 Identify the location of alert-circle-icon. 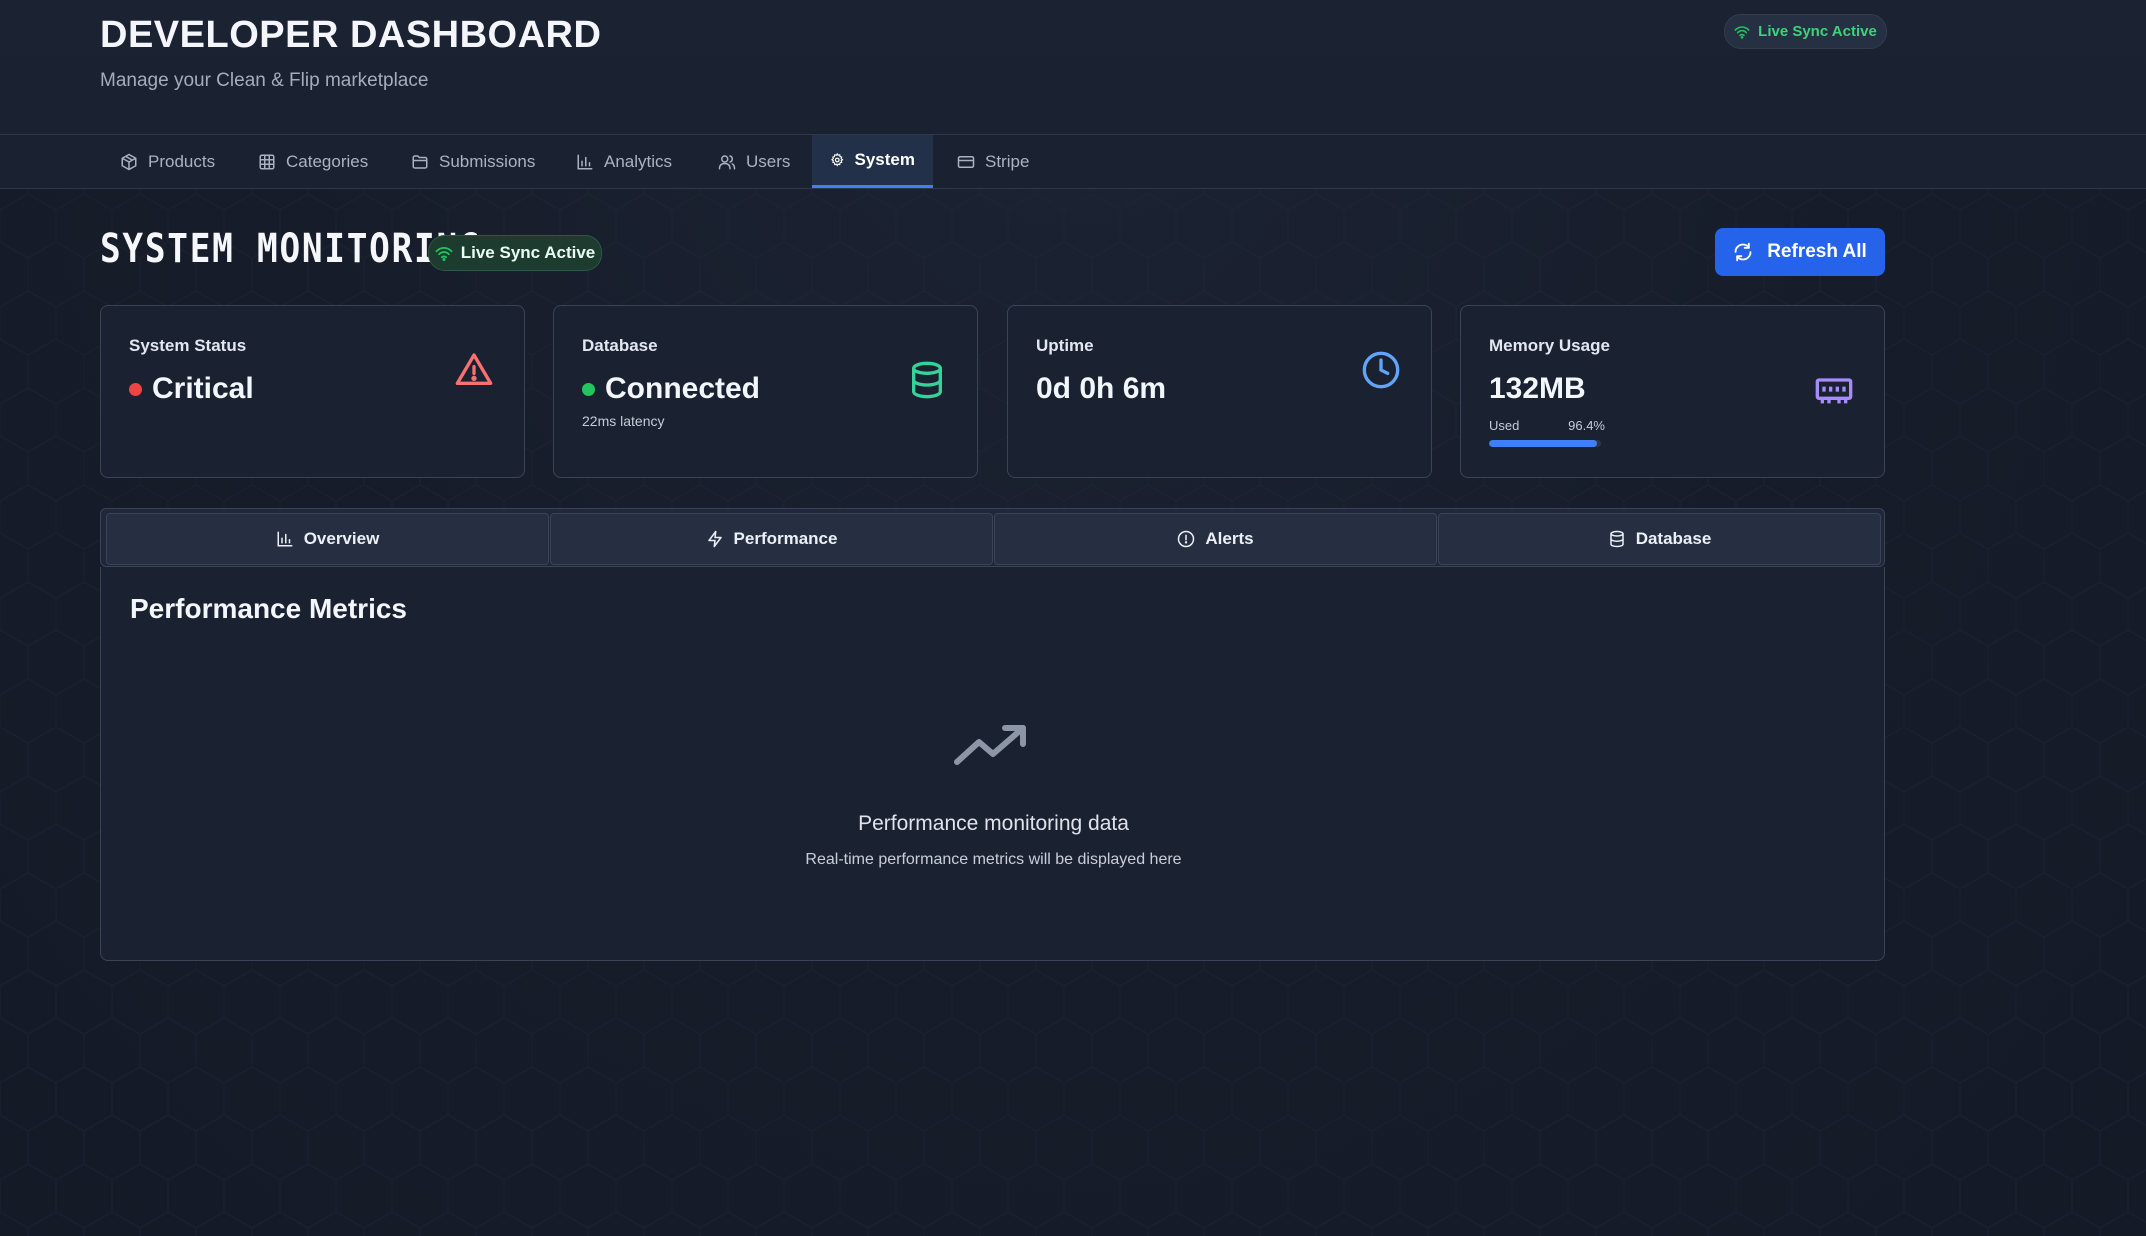
(1186, 539).